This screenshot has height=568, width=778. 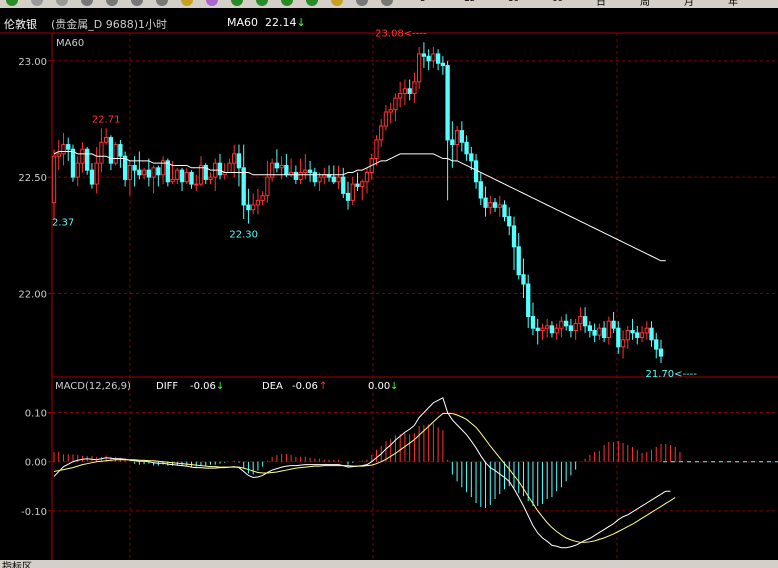 What do you see at coordinates (36, 463) in the screenshot?
I see `macd-tick-label: 0.00` at bounding box center [36, 463].